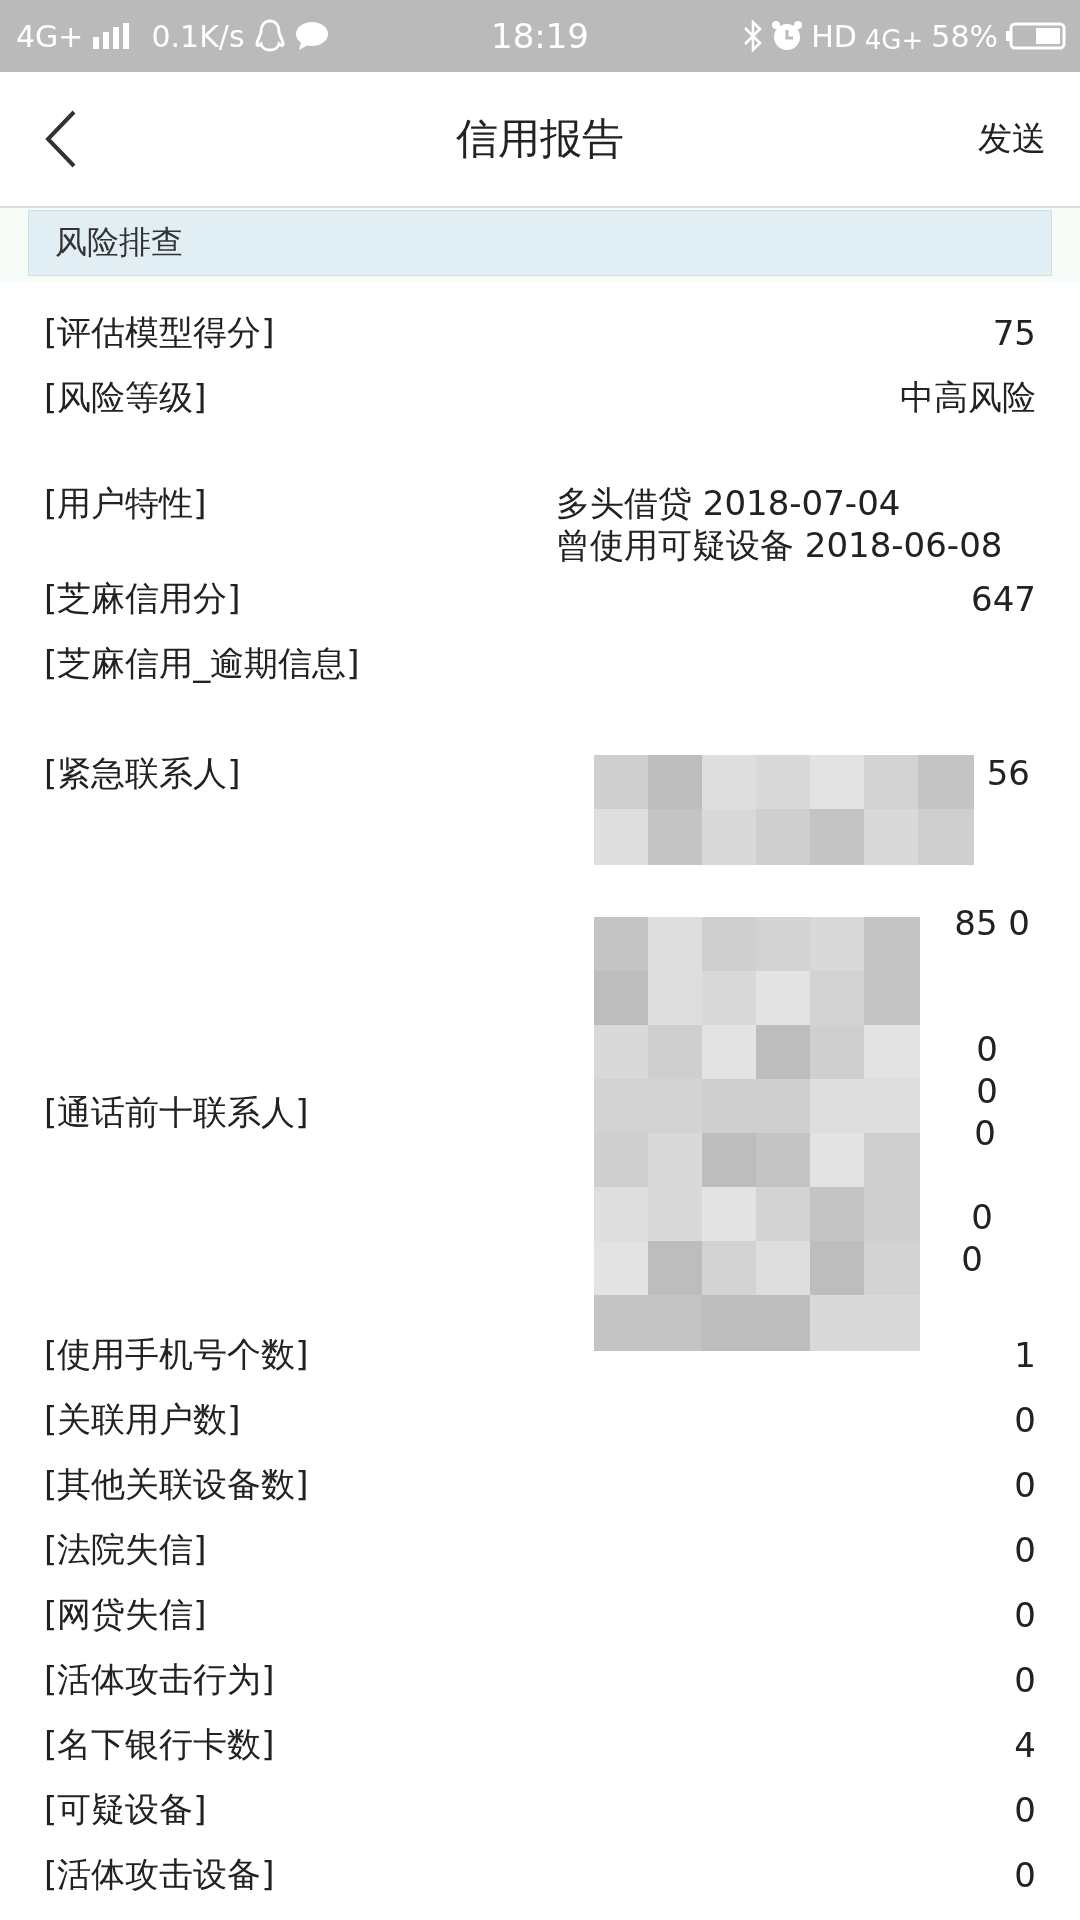 This screenshot has height=1920, width=1080. What do you see at coordinates (540, 139) in the screenshot?
I see `page-title: 信用报告` at bounding box center [540, 139].